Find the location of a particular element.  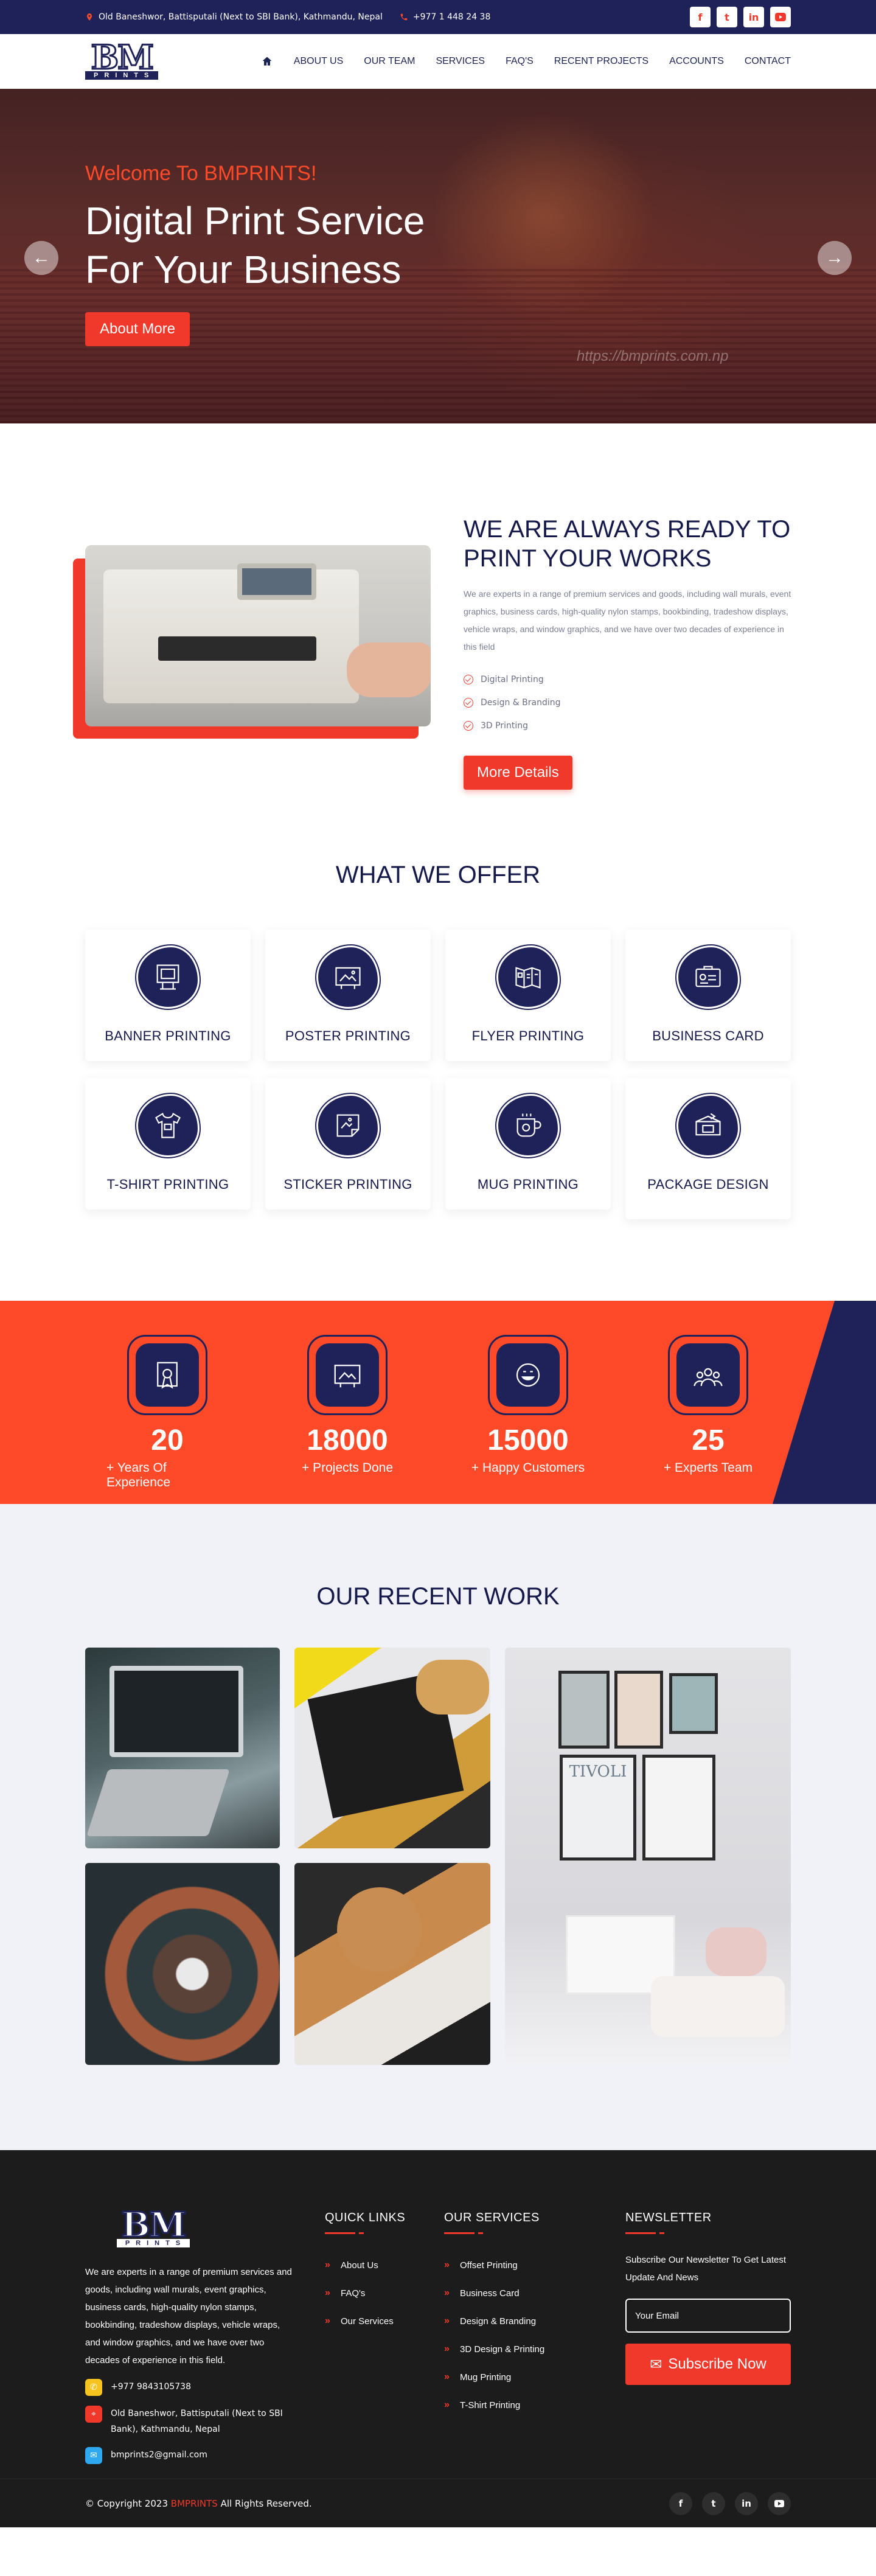

footer-link: » Our Services is located at coordinates (365, 2321).